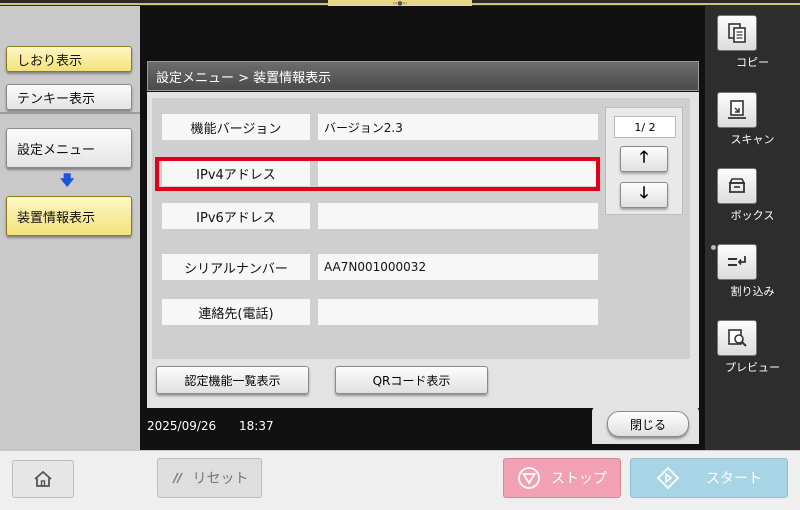 The width and height of the screenshot is (800, 510). I want to click on row-label-serial-number: シリアルナンバー, so click(236, 267).